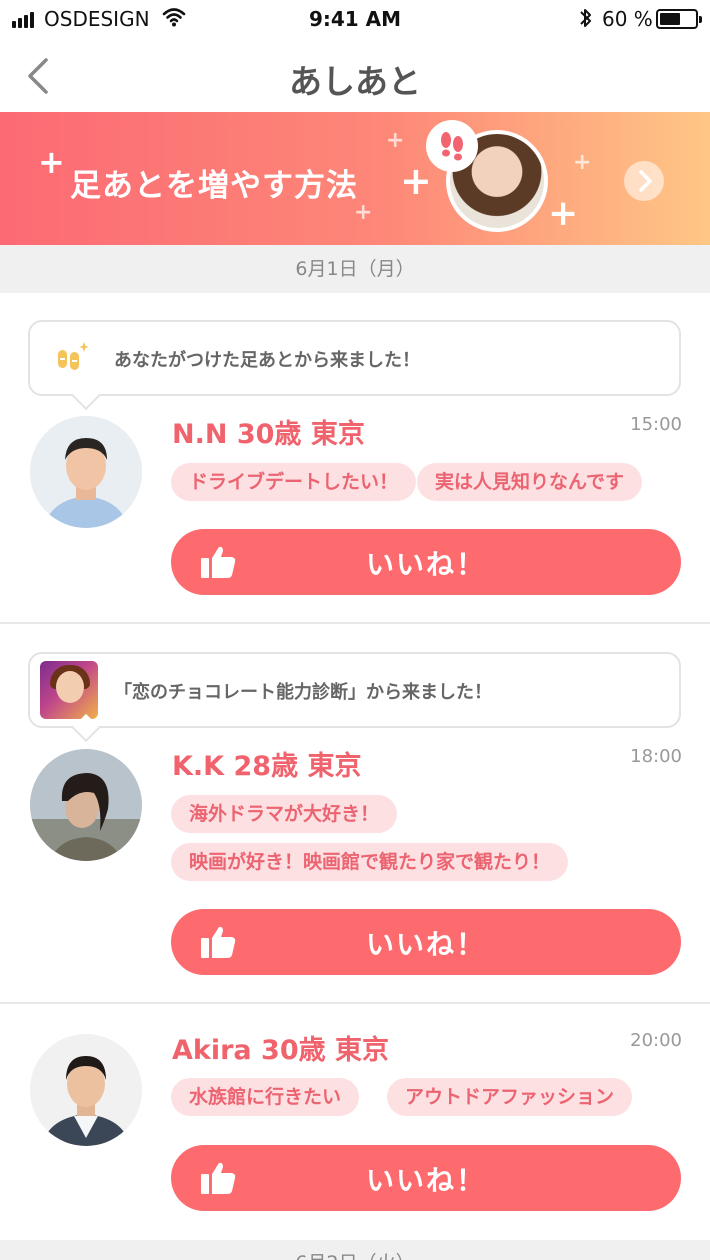 Image resolution: width=710 pixels, height=1260 pixels. I want to click on promo-banner: + 足あとを増やす方法 + + + + +, so click(355, 178).